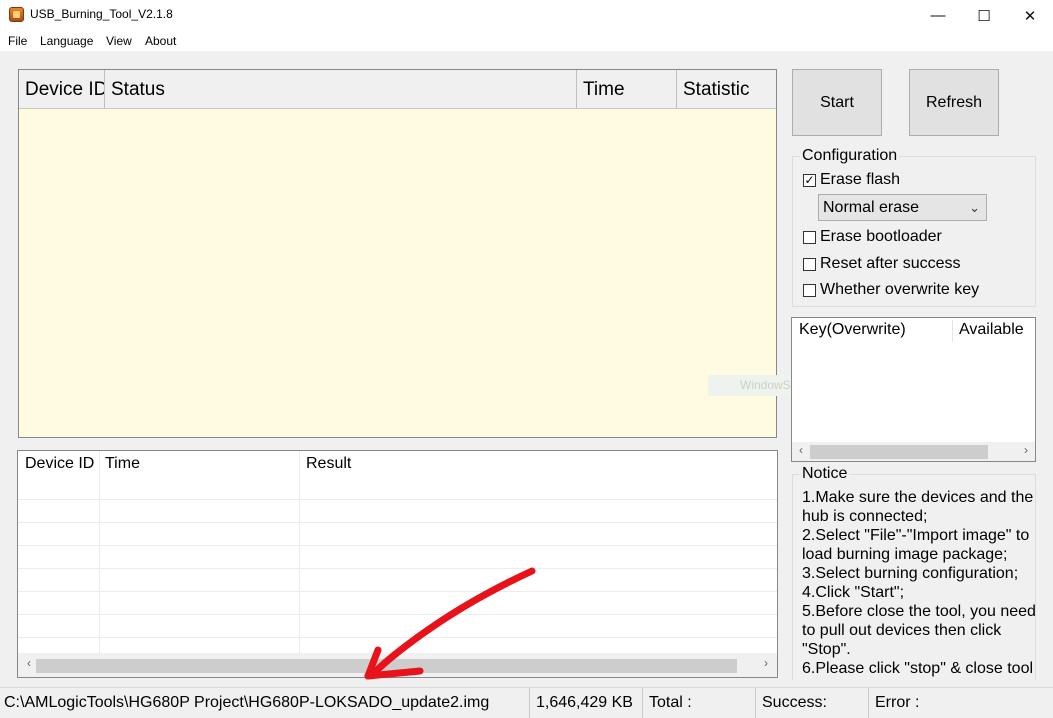 The width and height of the screenshot is (1053, 718). I want to click on menu-bar: File Language View About, so click(526, 41).